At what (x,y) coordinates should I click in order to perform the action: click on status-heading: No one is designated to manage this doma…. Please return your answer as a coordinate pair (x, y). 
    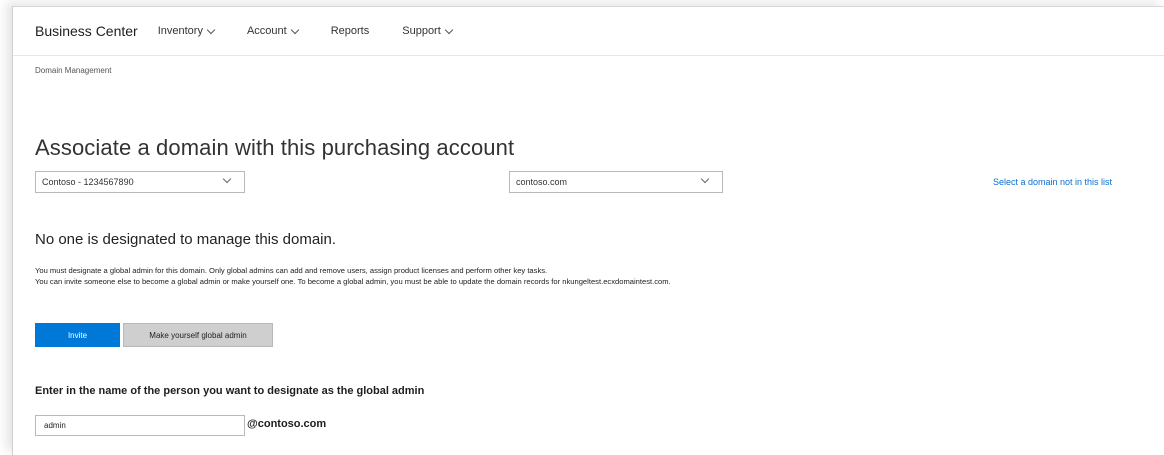
    Looking at the image, I should click on (186, 239).